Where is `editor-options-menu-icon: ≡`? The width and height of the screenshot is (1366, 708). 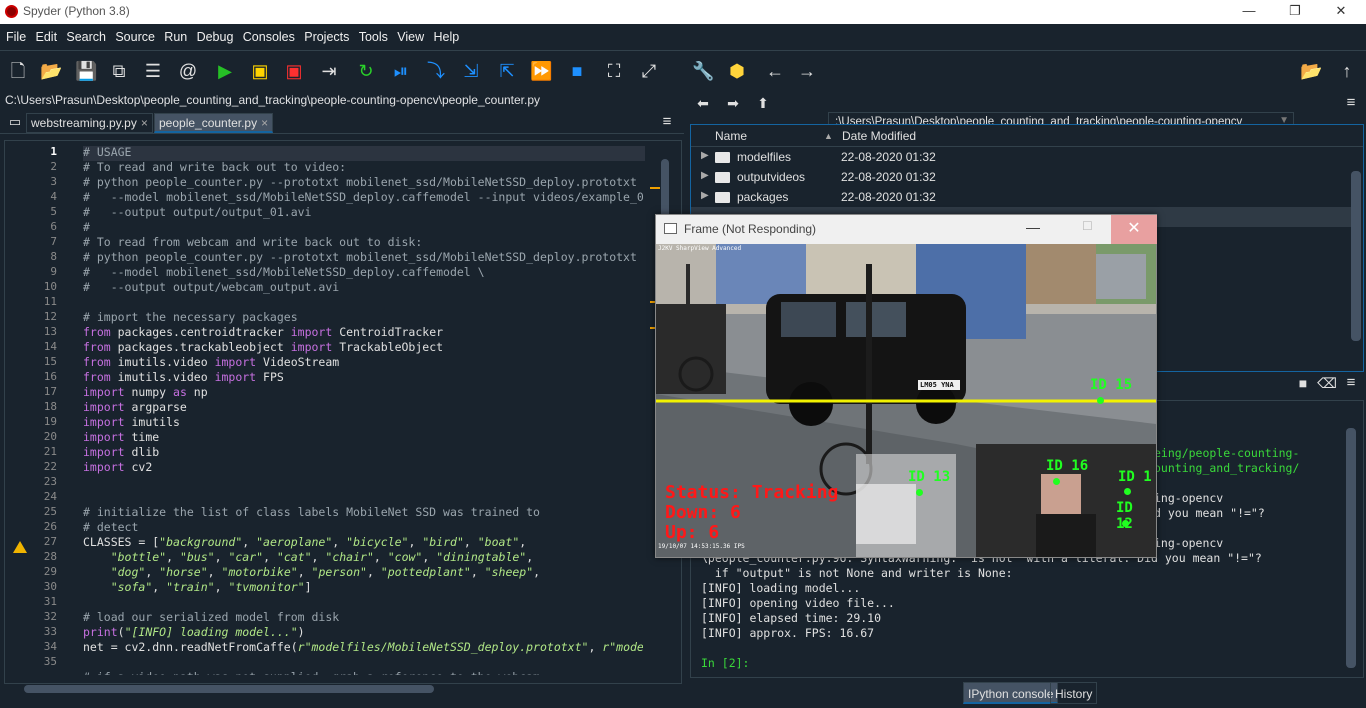
editor-options-menu-icon: ≡ is located at coordinates (667, 122).